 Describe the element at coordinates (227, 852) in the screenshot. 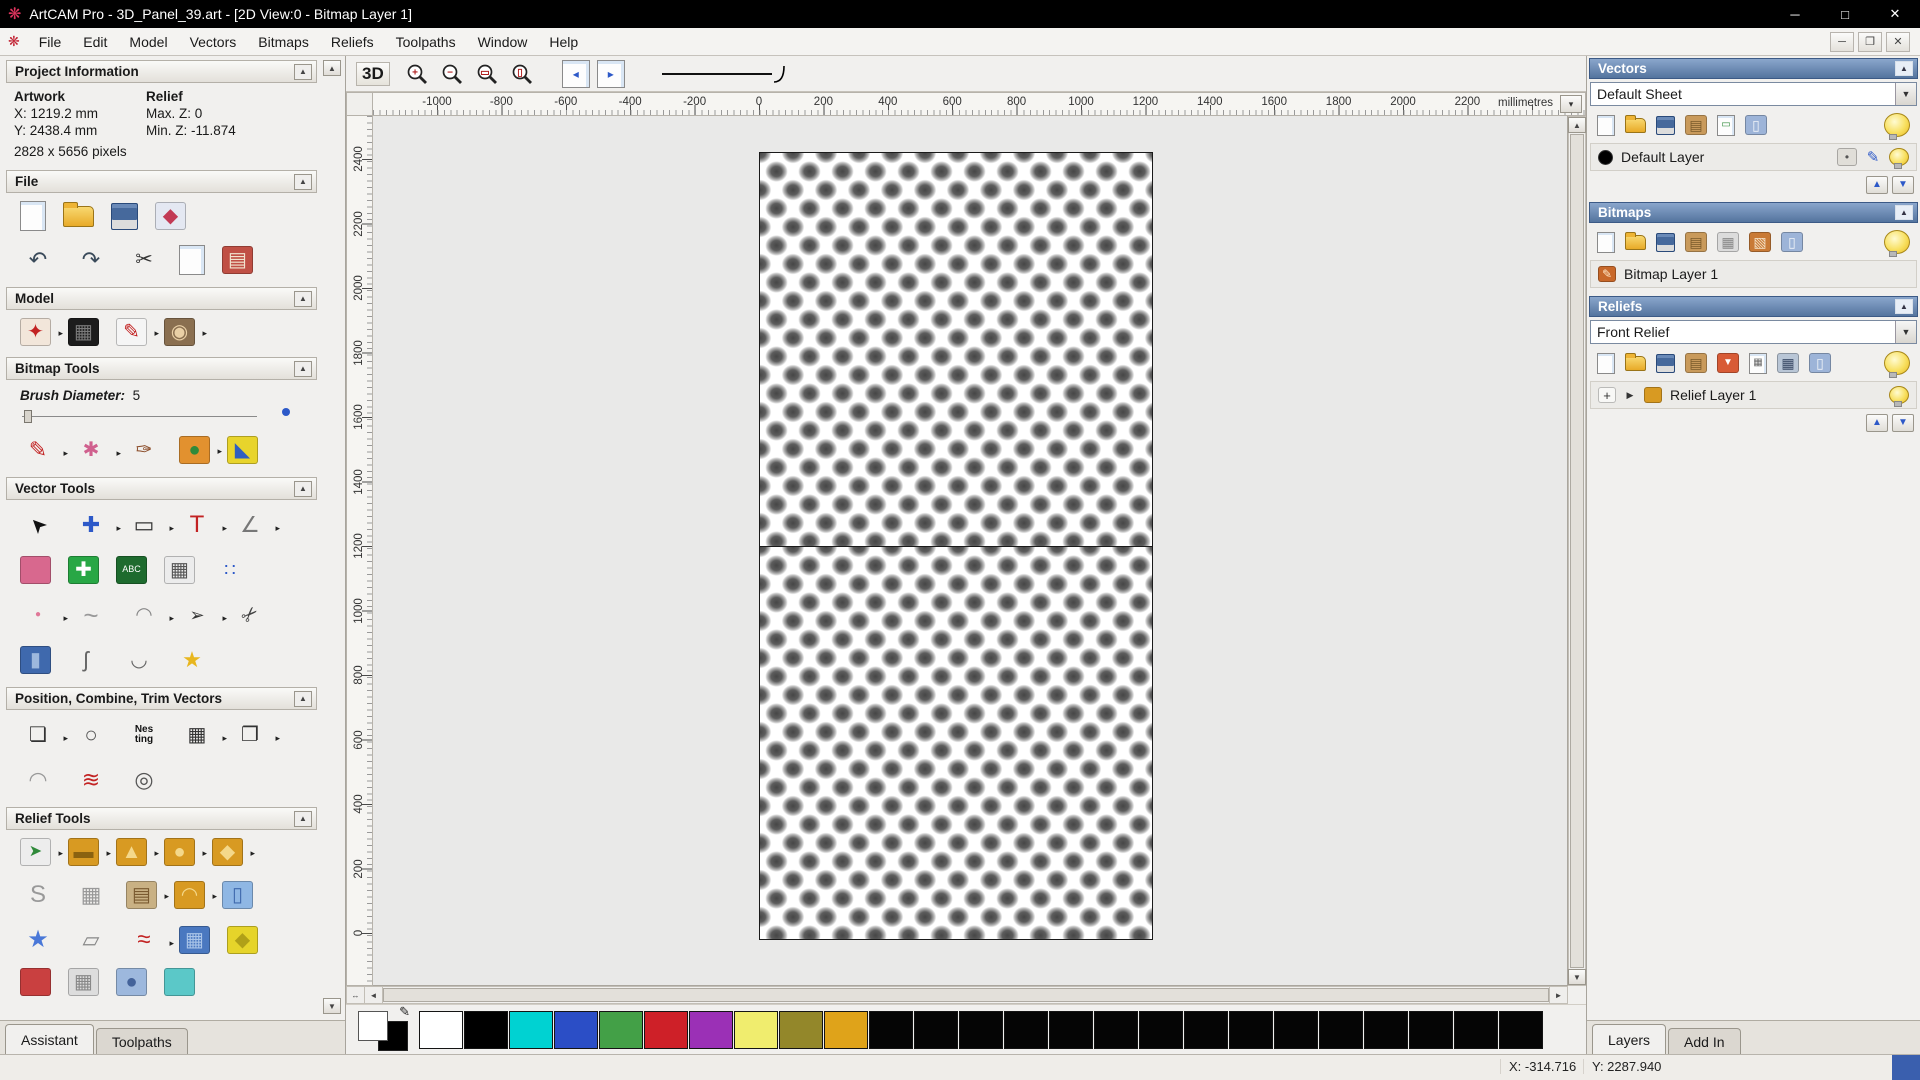

I see `two-rail-sweep-icon: ◆` at that location.